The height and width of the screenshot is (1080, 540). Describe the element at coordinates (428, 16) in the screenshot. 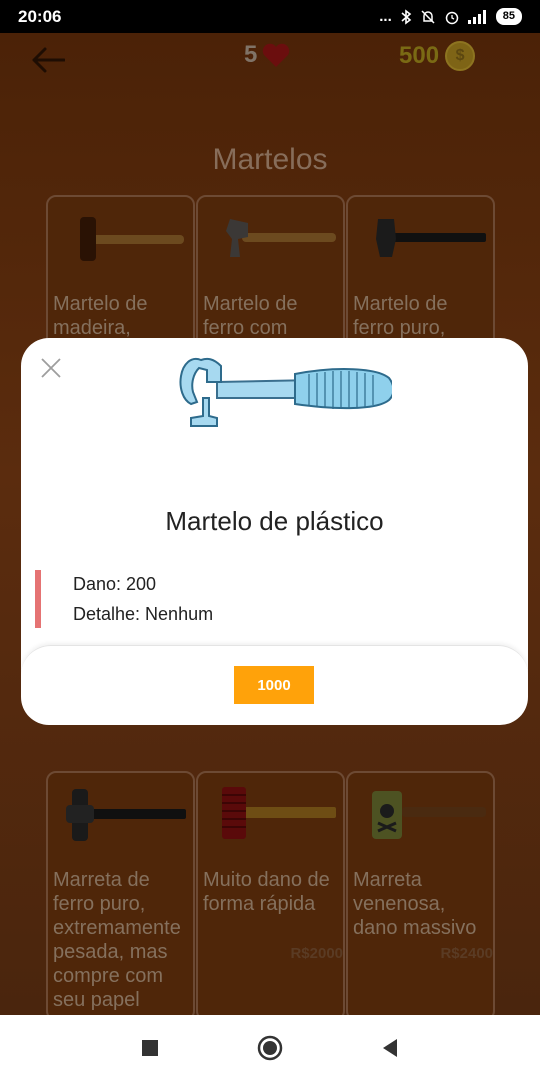

I see `bell-off-icon` at that location.